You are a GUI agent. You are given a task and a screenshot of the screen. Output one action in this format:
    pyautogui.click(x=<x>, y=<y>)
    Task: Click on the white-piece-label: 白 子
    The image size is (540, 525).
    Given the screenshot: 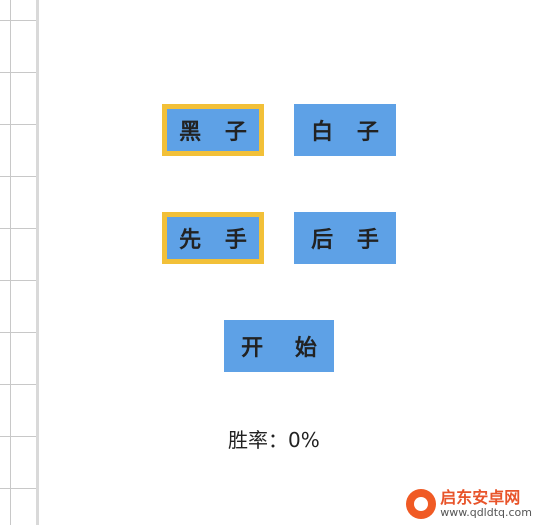 What is the action you would take?
    pyautogui.click(x=349, y=132)
    